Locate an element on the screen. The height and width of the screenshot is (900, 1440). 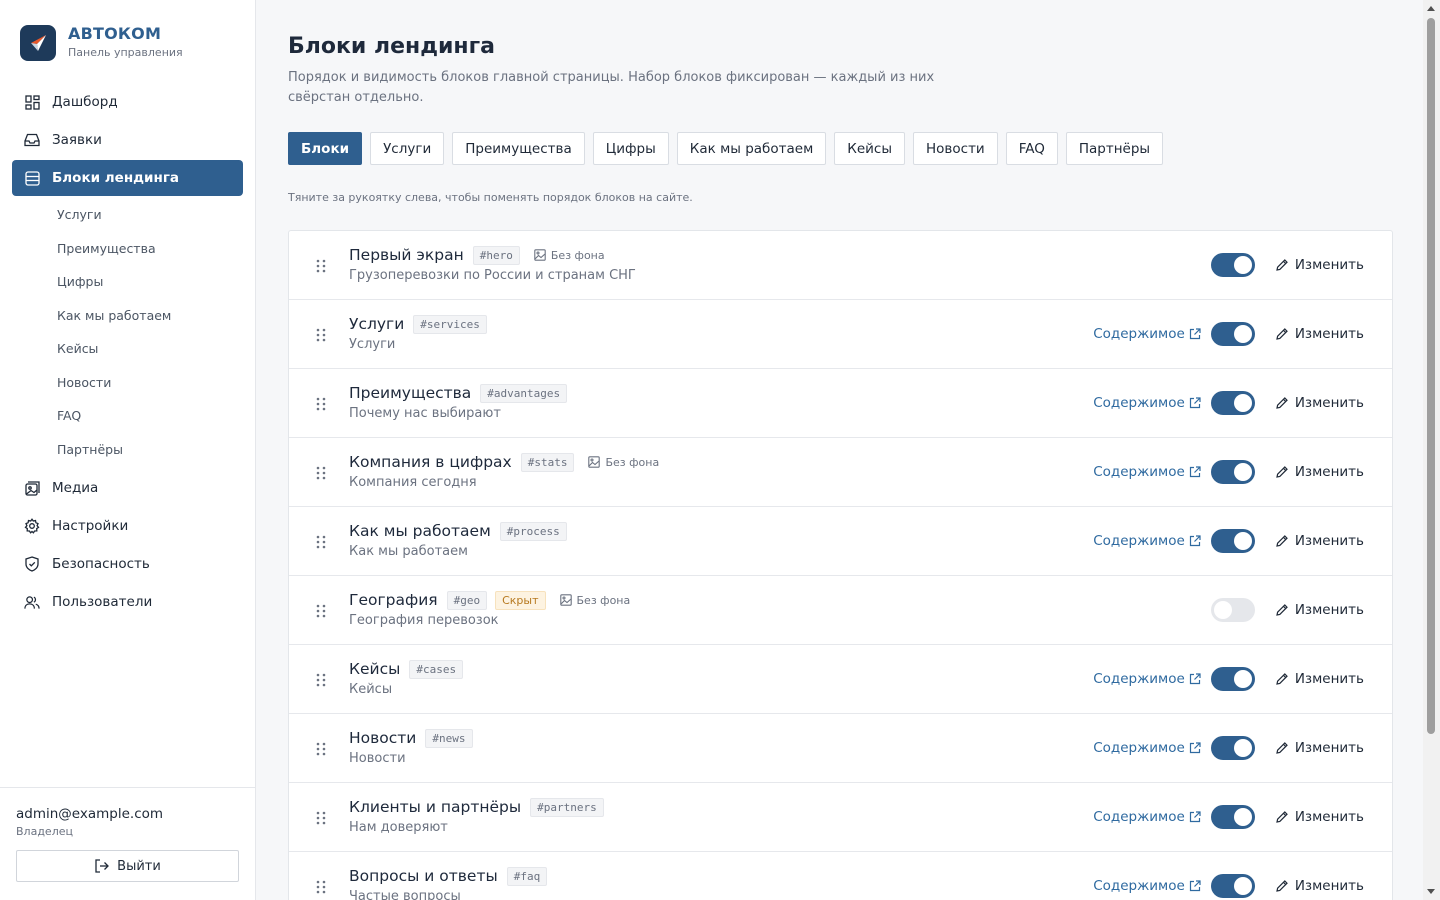
block-title: Новости is located at coordinates (383, 738).